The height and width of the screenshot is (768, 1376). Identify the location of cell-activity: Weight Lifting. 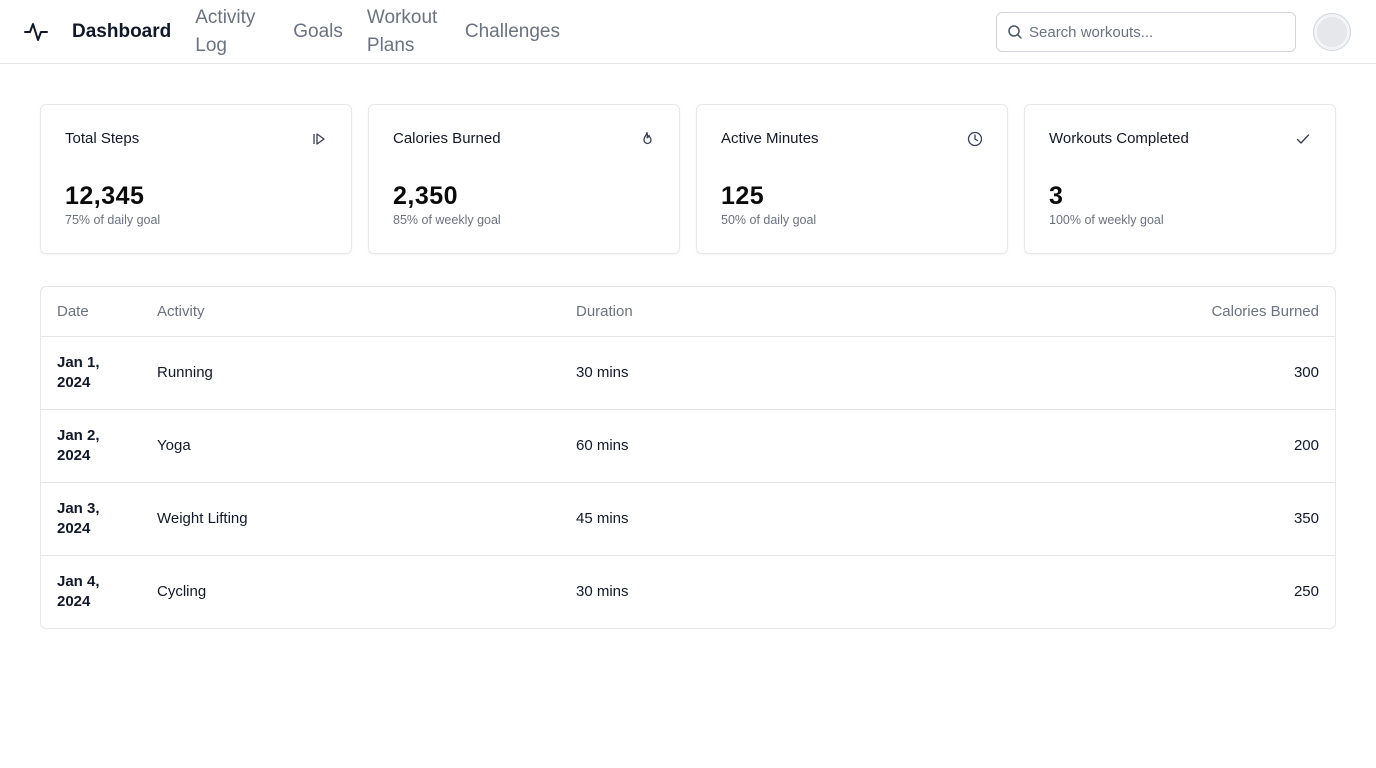
(350, 519).